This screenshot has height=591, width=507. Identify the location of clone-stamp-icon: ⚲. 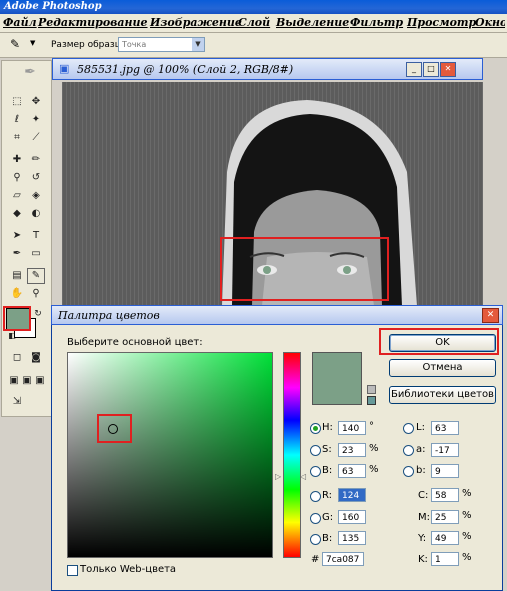
(17, 178).